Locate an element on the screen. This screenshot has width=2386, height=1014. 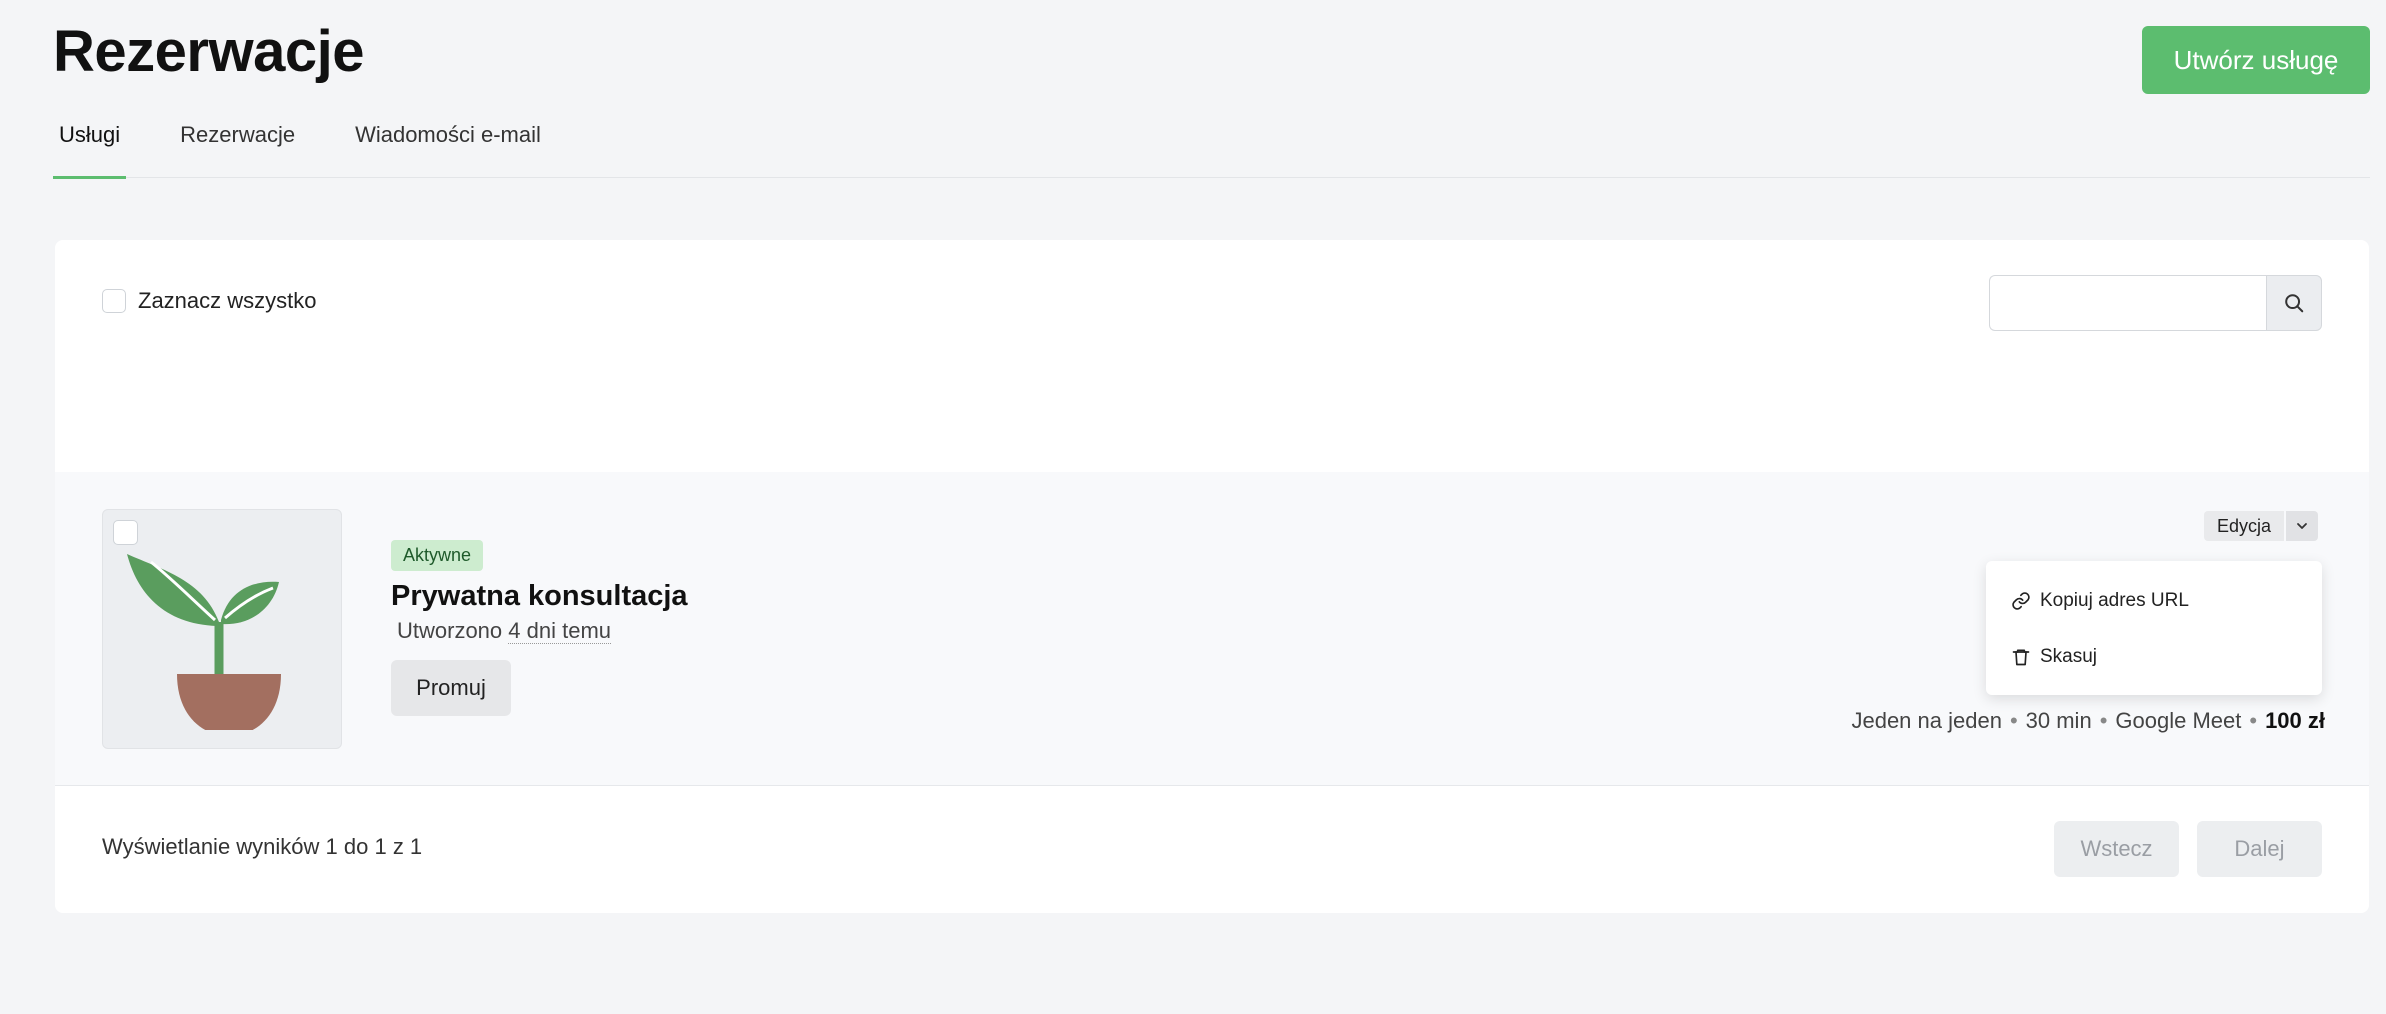
trash-icon is located at coordinates (2021, 657).